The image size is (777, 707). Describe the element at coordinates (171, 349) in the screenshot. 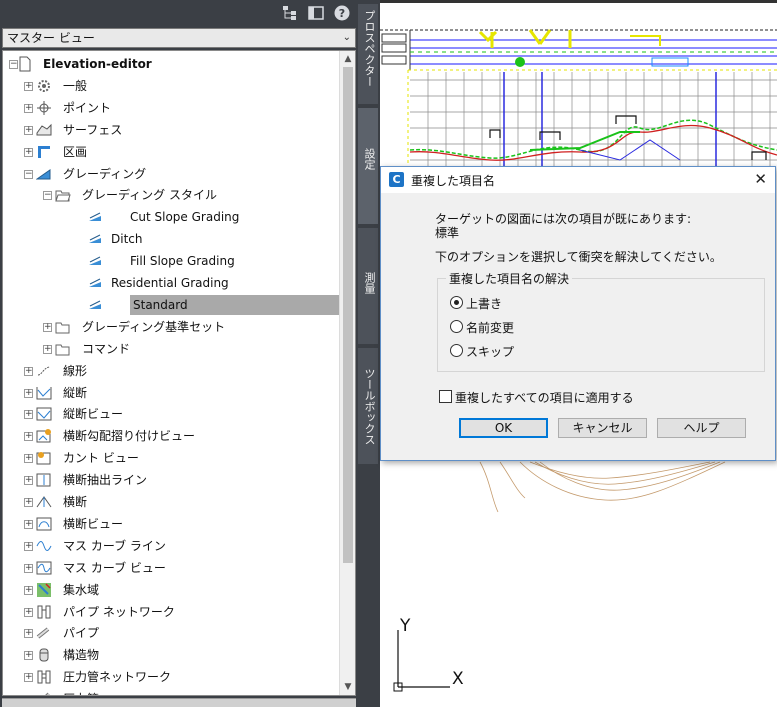

I see `tree-item: + コマンド` at that location.